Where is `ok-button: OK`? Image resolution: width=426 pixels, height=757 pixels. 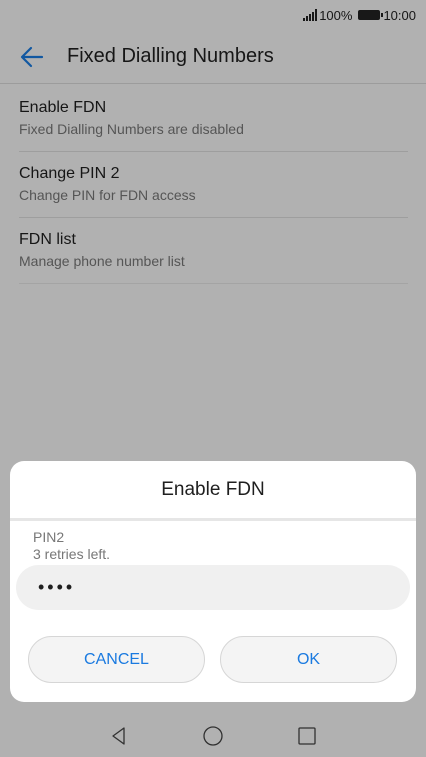 ok-button: OK is located at coordinates (308, 659).